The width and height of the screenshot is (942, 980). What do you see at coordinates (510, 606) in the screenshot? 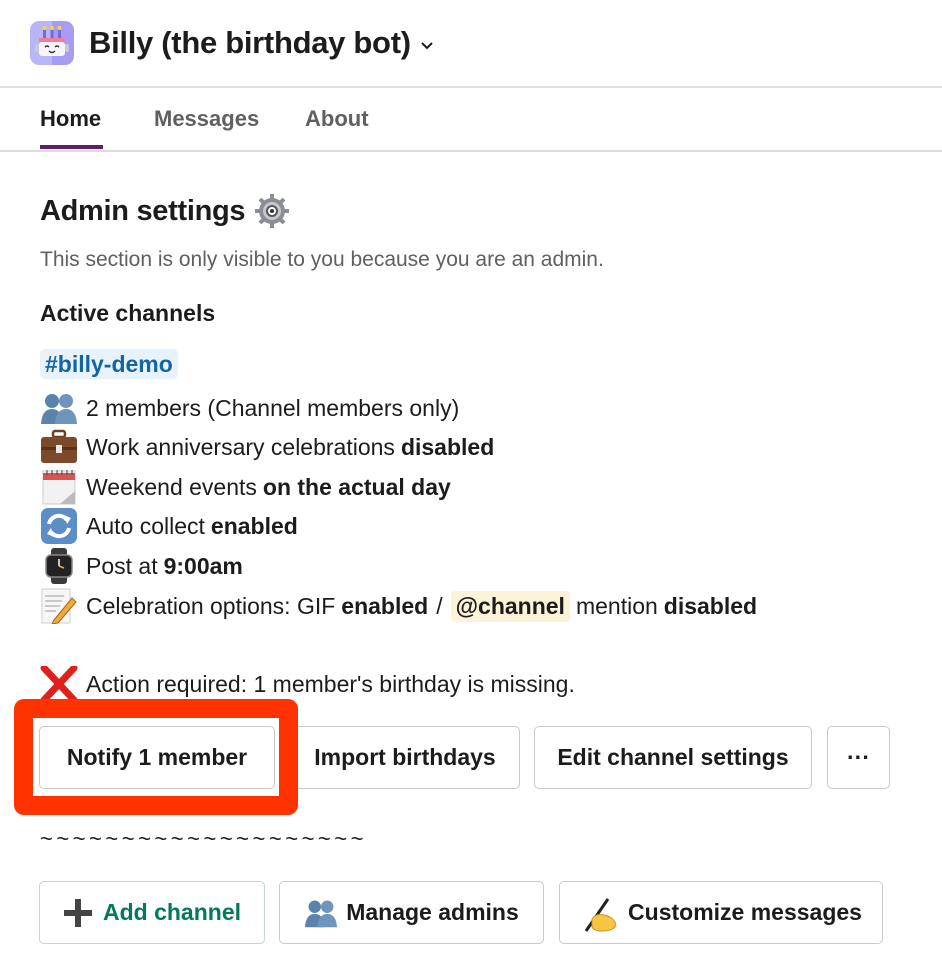
I see `channel-mention-tag: @channel` at bounding box center [510, 606].